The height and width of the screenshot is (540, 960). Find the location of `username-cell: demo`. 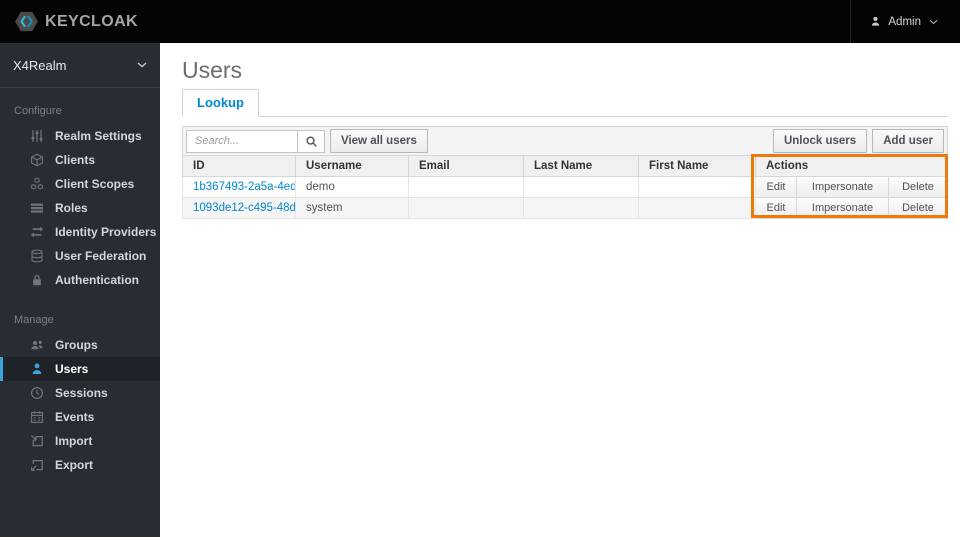

username-cell: demo is located at coordinates (352, 187).